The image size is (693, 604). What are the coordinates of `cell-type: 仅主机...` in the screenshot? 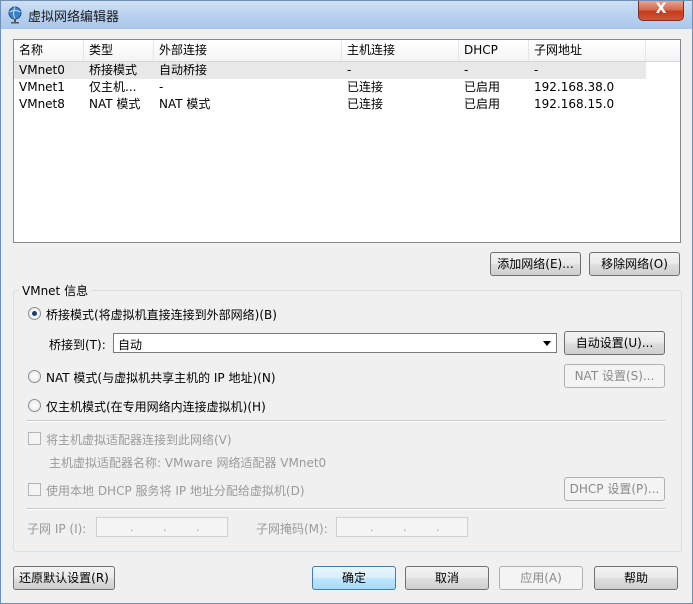 It's located at (113, 87).